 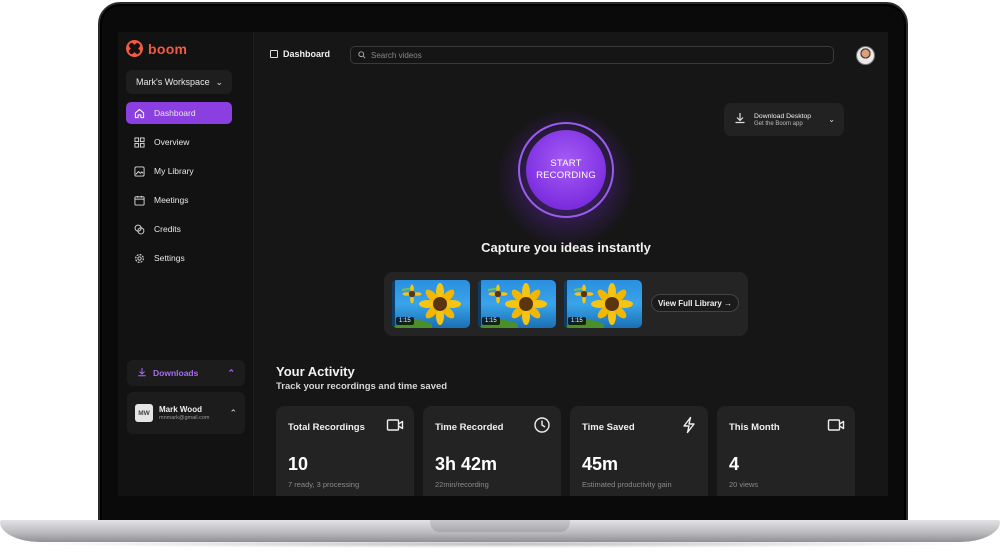 I want to click on search-input, so click(x=591, y=55).